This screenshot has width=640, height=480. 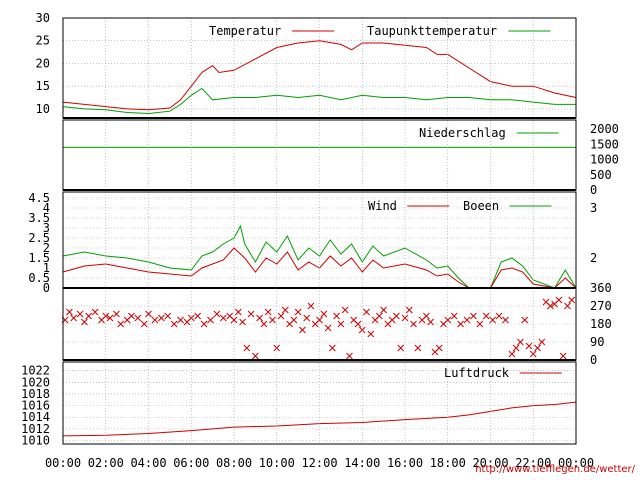 I want to click on x-tick-label: 06:00, so click(x=191, y=463).